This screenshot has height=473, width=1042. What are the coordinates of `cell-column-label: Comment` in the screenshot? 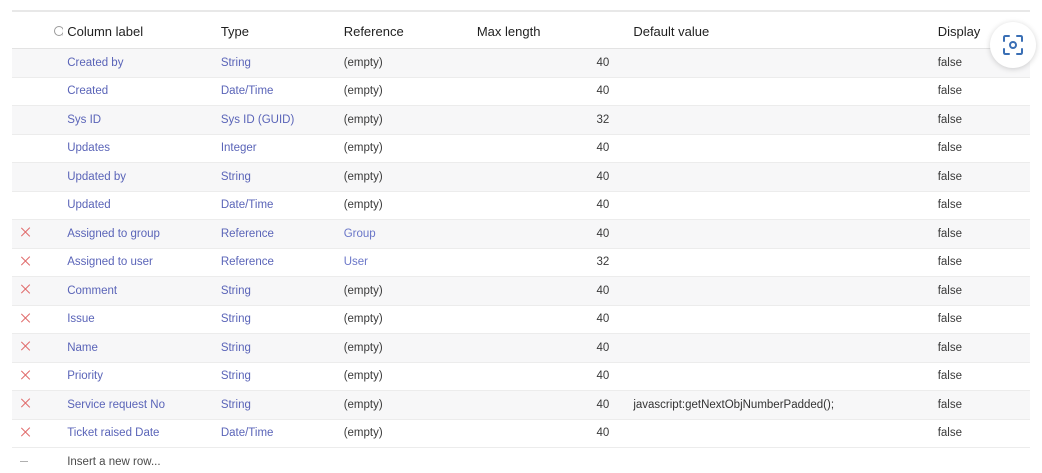 It's located at (140, 291).